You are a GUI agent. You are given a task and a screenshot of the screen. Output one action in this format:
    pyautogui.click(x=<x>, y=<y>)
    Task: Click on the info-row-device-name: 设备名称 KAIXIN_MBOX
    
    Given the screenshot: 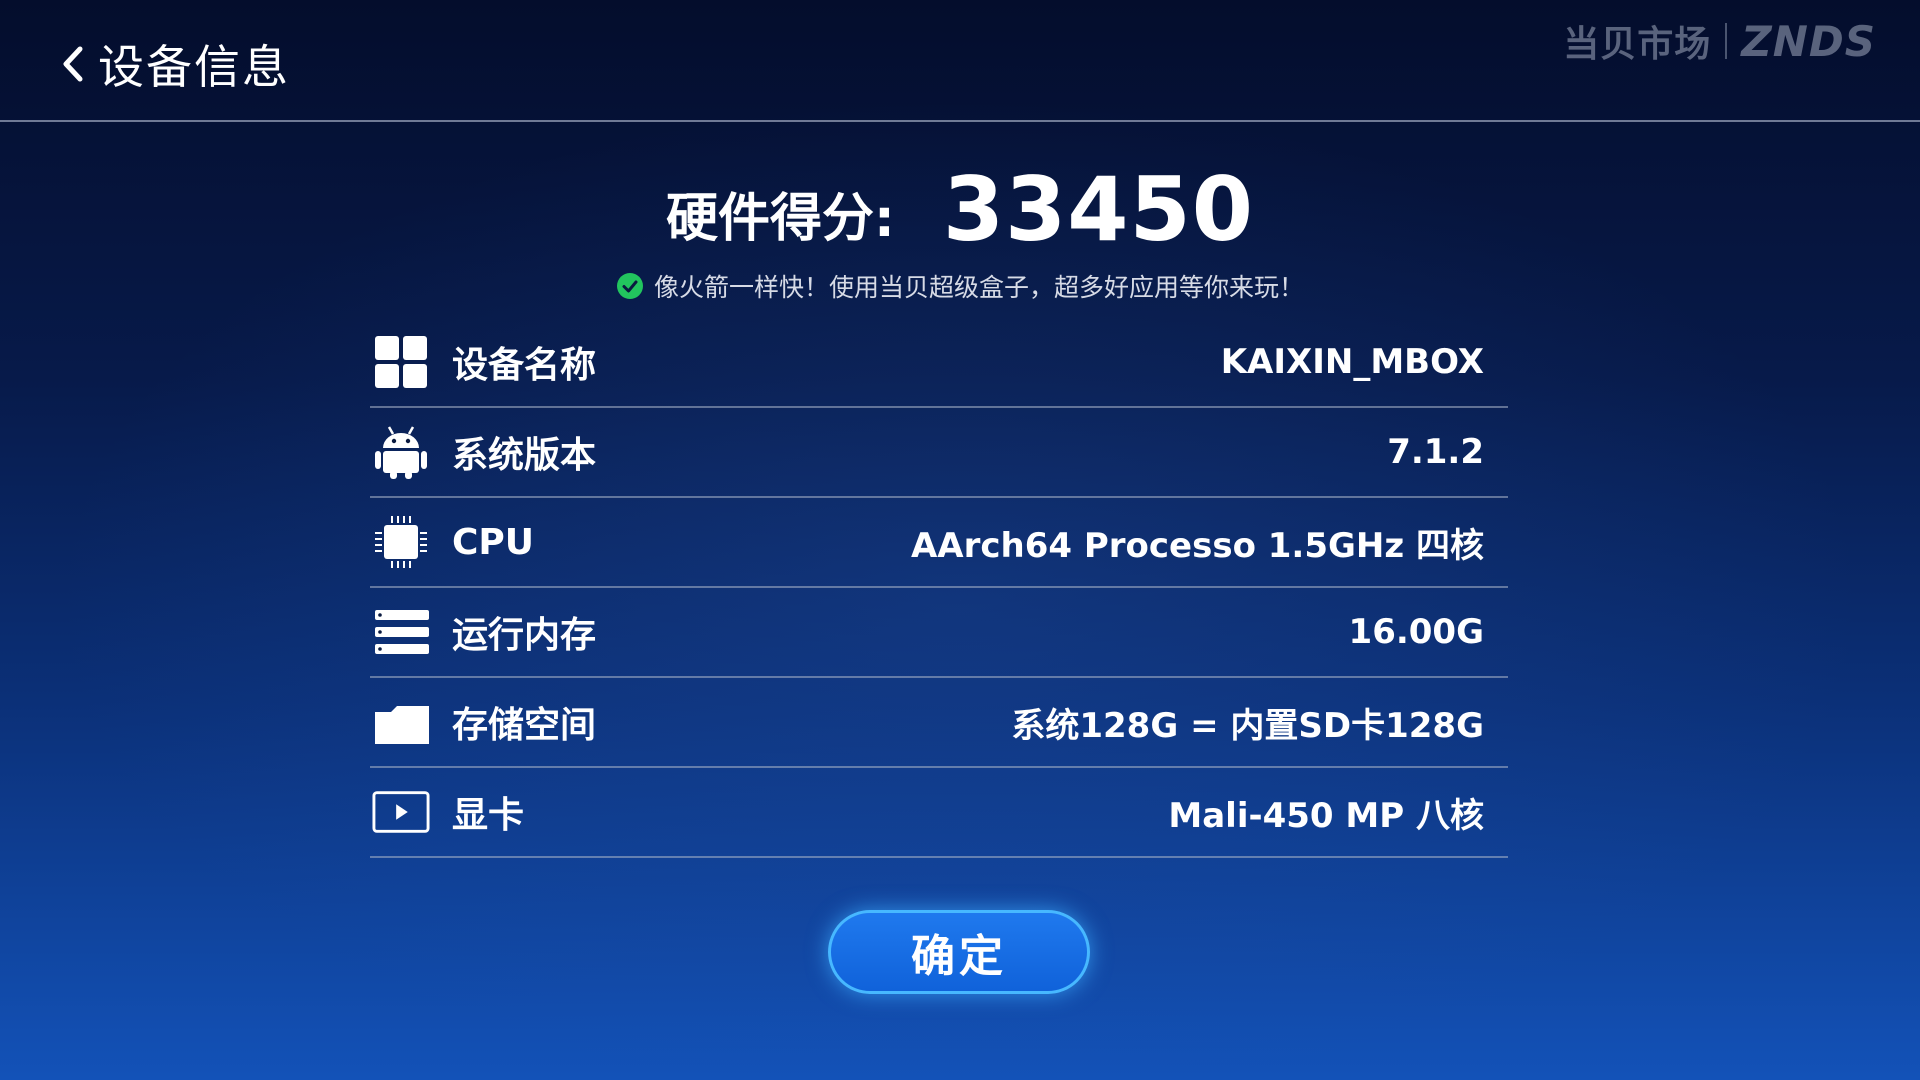 What is the action you would take?
    pyautogui.click(x=939, y=363)
    